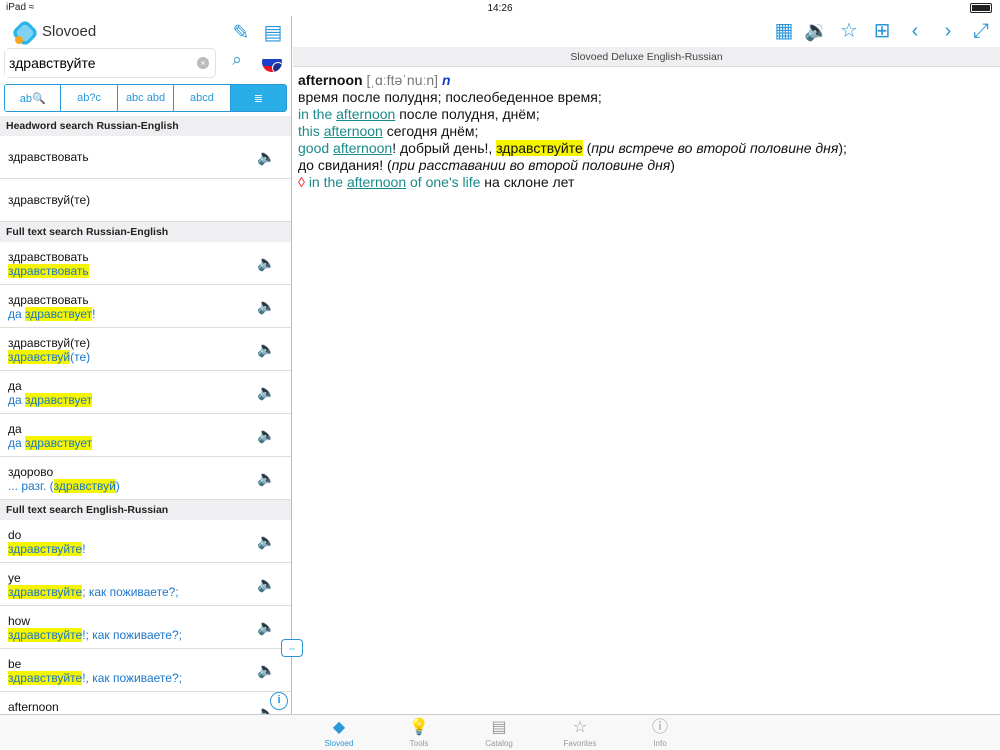  What do you see at coordinates (33, 707) in the screenshot?
I see `headword: afternoon` at bounding box center [33, 707].